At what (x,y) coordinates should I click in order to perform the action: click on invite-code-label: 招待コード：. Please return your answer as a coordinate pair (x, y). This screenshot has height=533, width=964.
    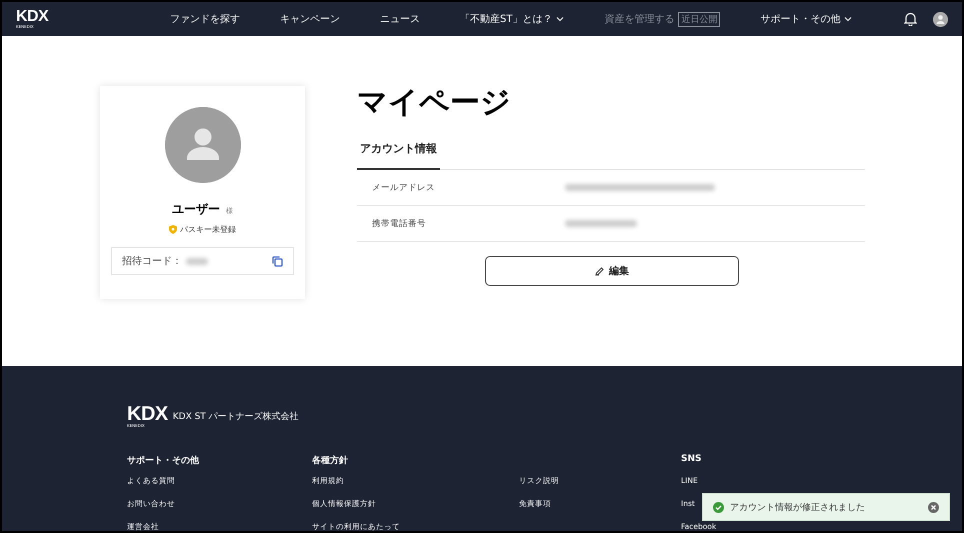
    Looking at the image, I should click on (152, 261).